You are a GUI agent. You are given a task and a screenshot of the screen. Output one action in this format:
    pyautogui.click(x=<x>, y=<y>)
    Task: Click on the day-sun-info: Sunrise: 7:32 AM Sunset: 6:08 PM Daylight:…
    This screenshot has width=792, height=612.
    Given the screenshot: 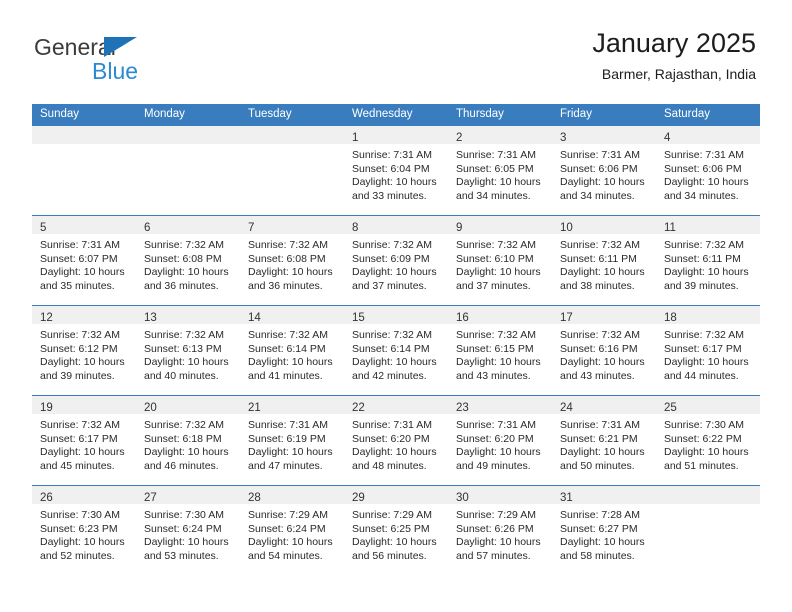 What is the action you would take?
    pyautogui.click(x=188, y=263)
    